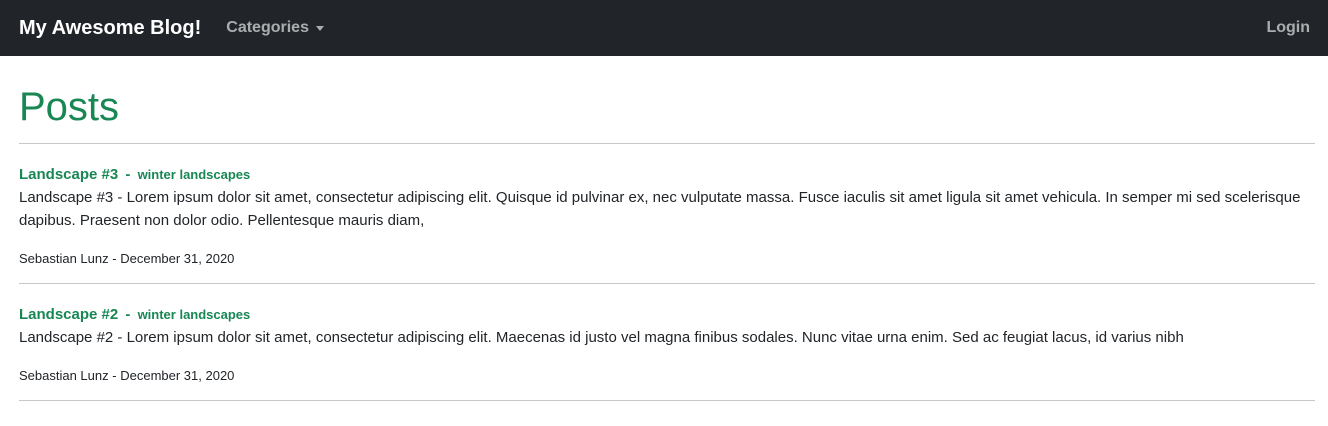  I want to click on post-title-link: Landscape #3, so click(68, 174).